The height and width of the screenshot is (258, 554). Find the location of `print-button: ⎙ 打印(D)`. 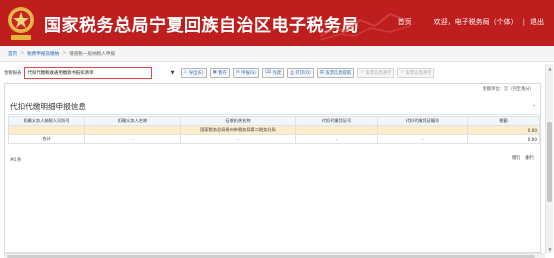

print-button: ⎙ 打印(D) is located at coordinates (300, 72).